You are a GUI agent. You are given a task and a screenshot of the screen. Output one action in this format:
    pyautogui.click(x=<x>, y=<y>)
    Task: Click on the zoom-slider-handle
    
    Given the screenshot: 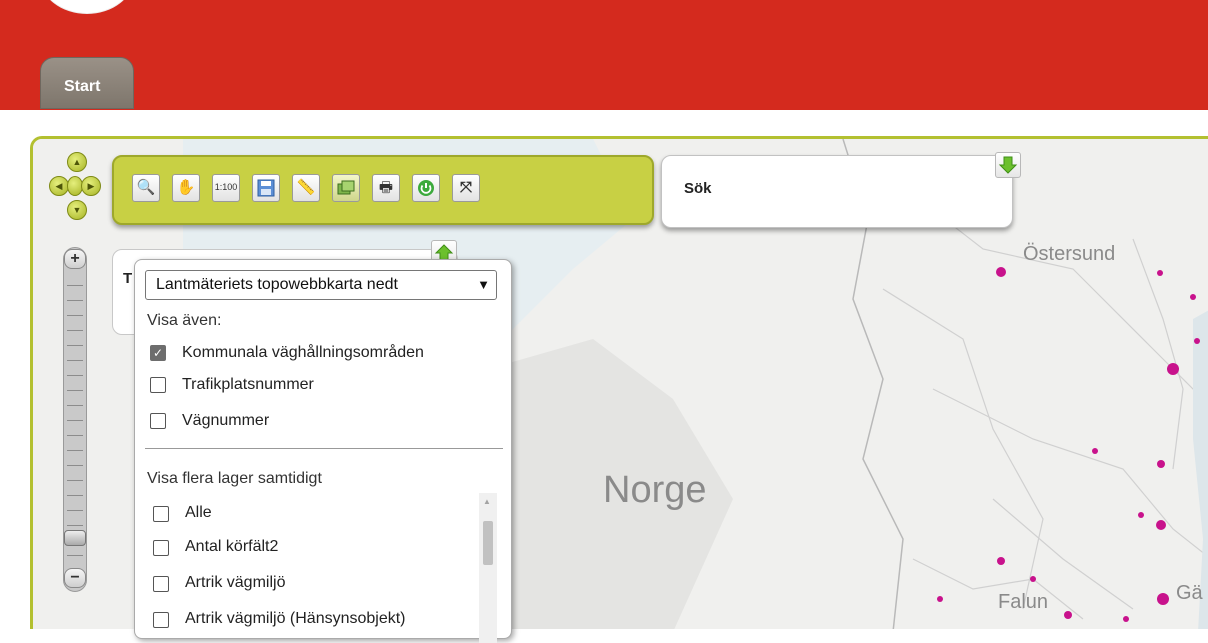 What is the action you would take?
    pyautogui.click(x=75, y=538)
    